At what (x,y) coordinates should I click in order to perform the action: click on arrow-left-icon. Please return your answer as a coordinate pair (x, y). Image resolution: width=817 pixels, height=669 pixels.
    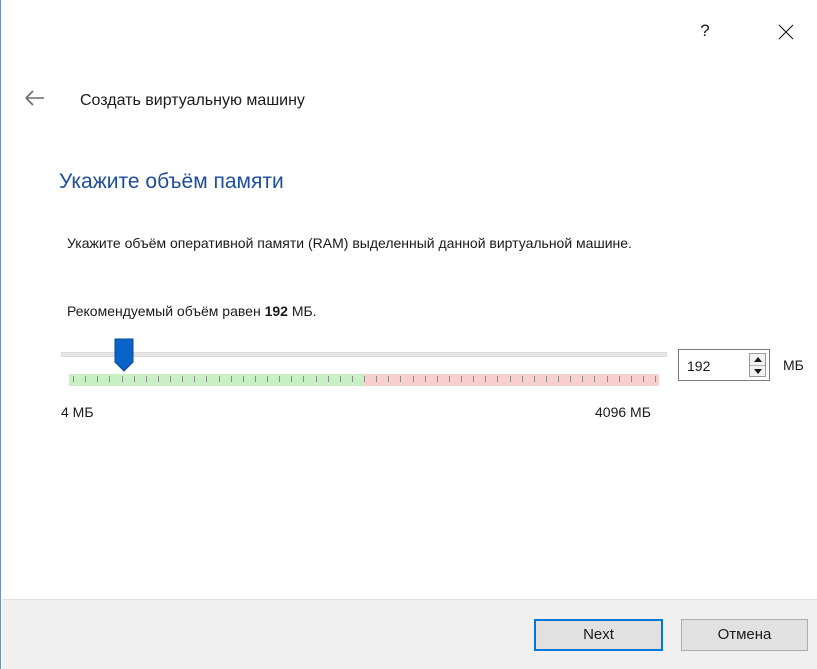
    Looking at the image, I should click on (34, 98).